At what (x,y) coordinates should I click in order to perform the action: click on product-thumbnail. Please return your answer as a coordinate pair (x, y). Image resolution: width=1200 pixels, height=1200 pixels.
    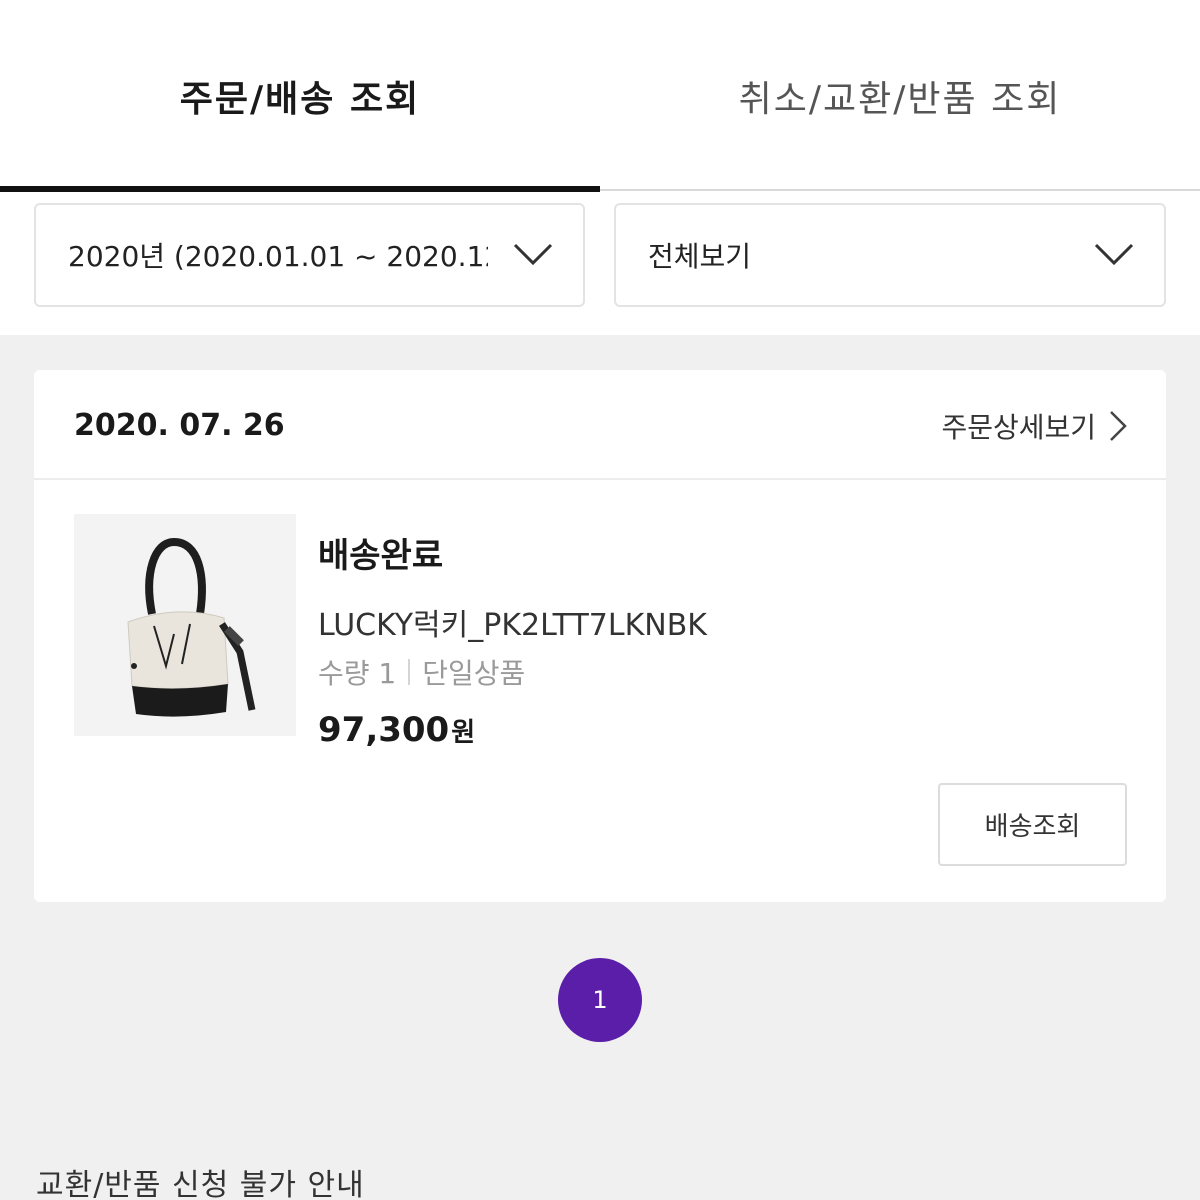
    Looking at the image, I should click on (185, 625).